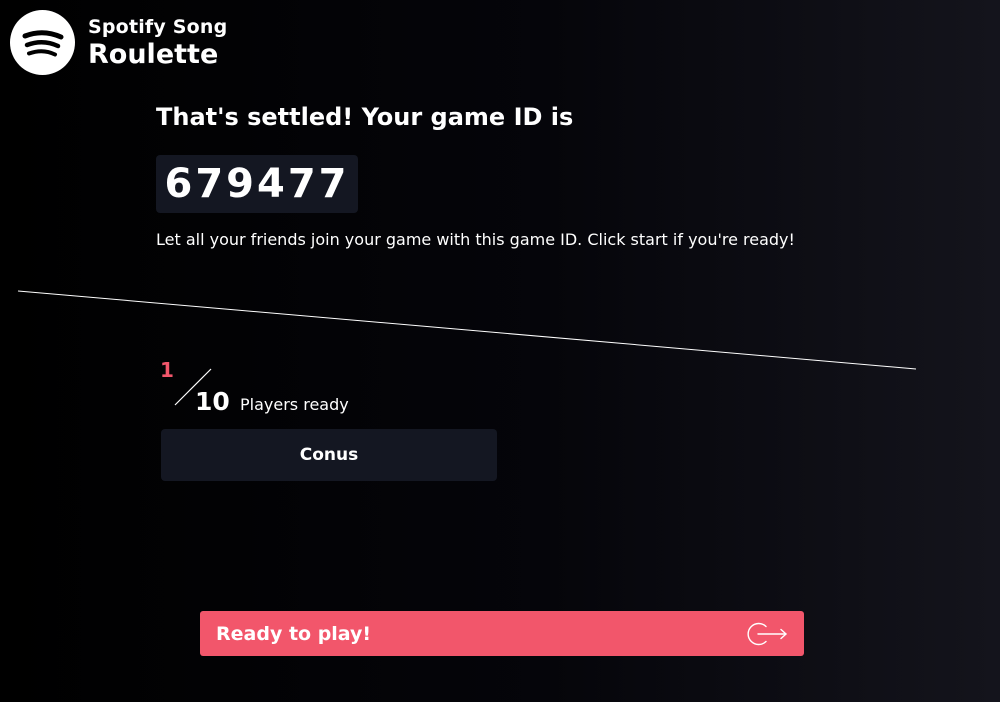 The height and width of the screenshot is (702, 1000). I want to click on ready-button-label: Ready to play!, so click(294, 633).